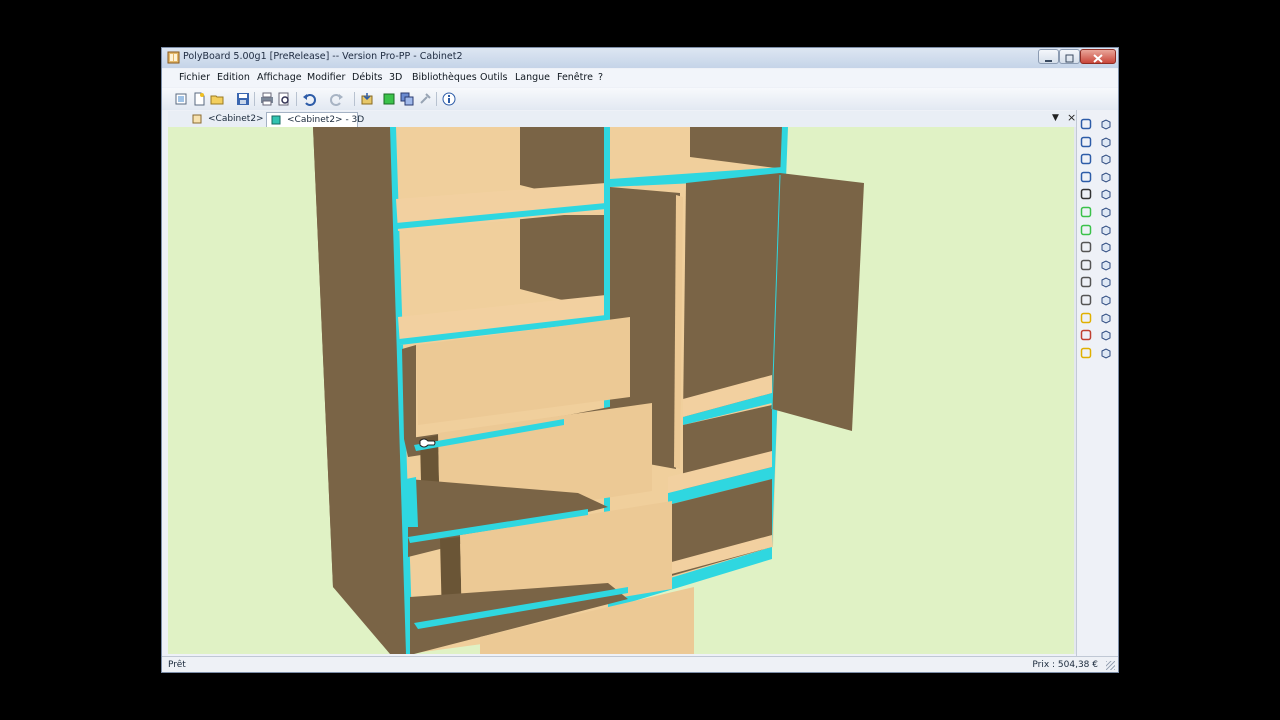 The image size is (1280, 720). What do you see at coordinates (217, 99) in the screenshot?
I see `open-folder-icon` at bounding box center [217, 99].